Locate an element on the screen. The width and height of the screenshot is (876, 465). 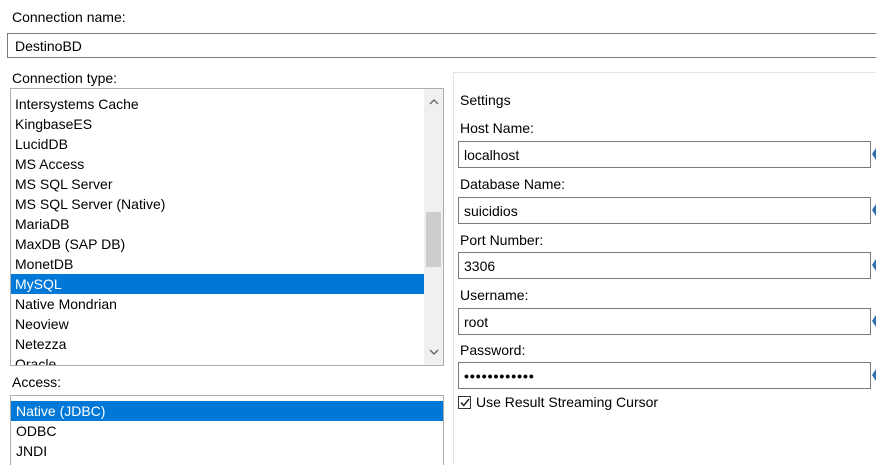
connection-name-input: DestinoBD is located at coordinates (441, 45).